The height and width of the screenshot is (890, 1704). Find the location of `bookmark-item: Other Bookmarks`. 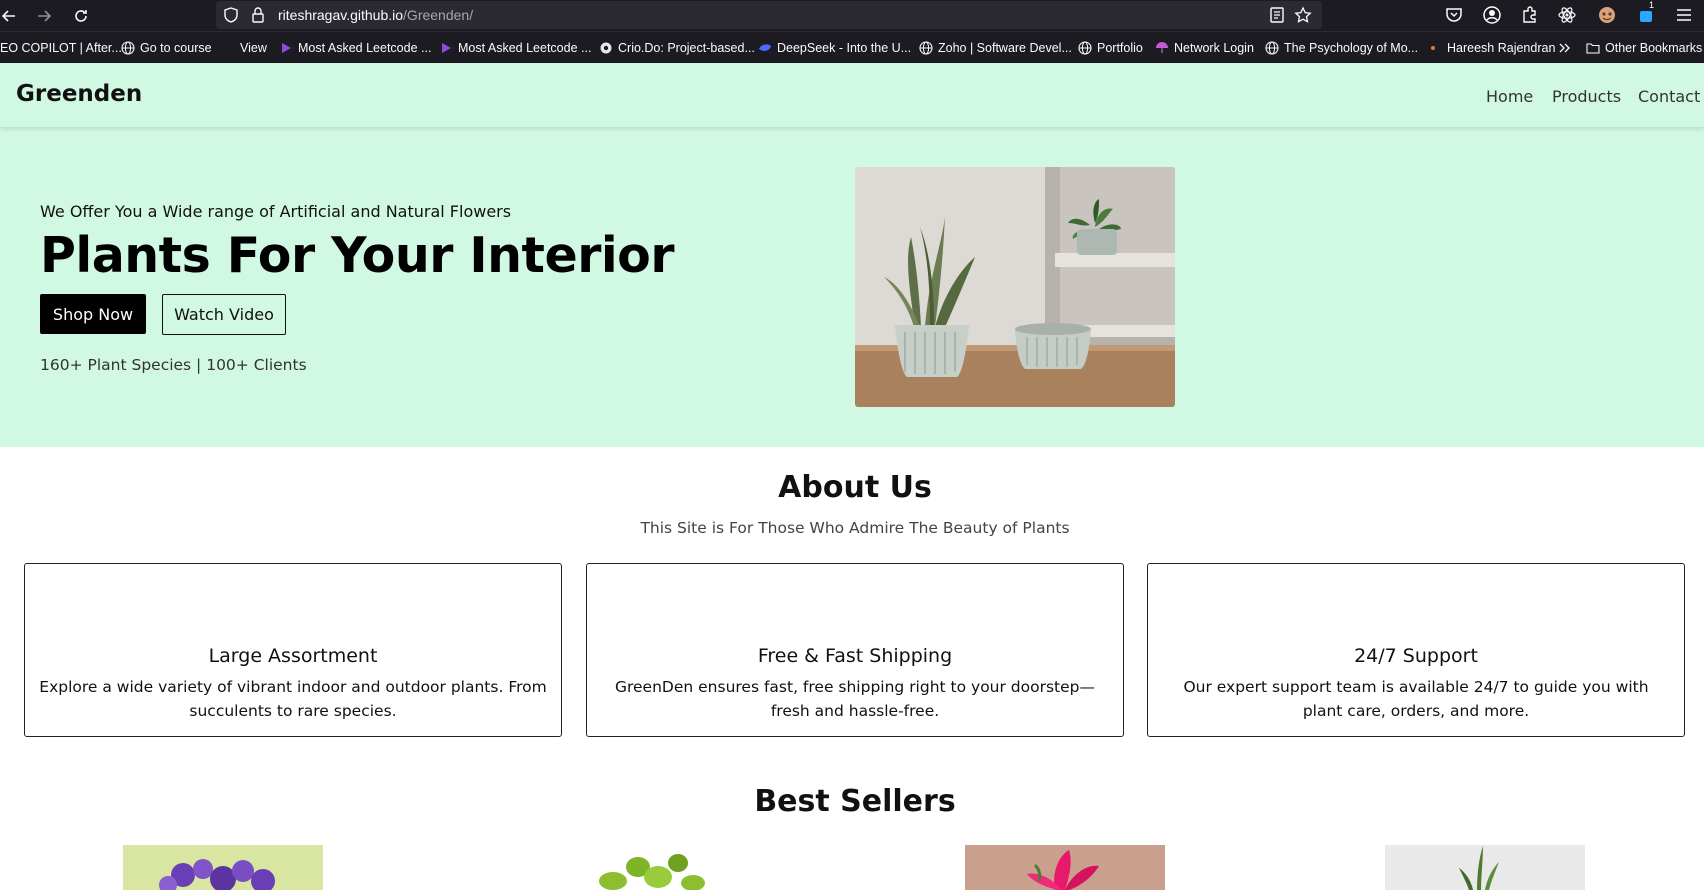

bookmark-item: Other Bookmarks is located at coordinates (1644, 48).